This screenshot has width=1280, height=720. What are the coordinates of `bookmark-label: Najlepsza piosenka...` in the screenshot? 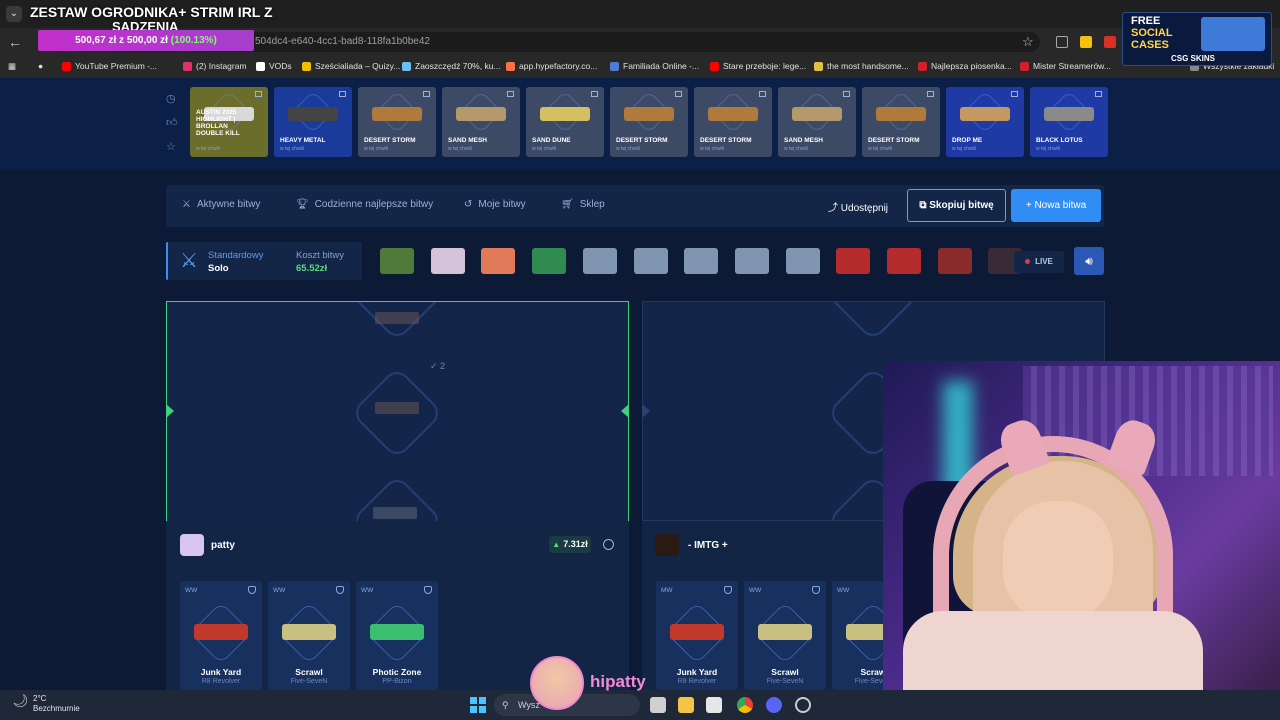 It's located at (971, 66).